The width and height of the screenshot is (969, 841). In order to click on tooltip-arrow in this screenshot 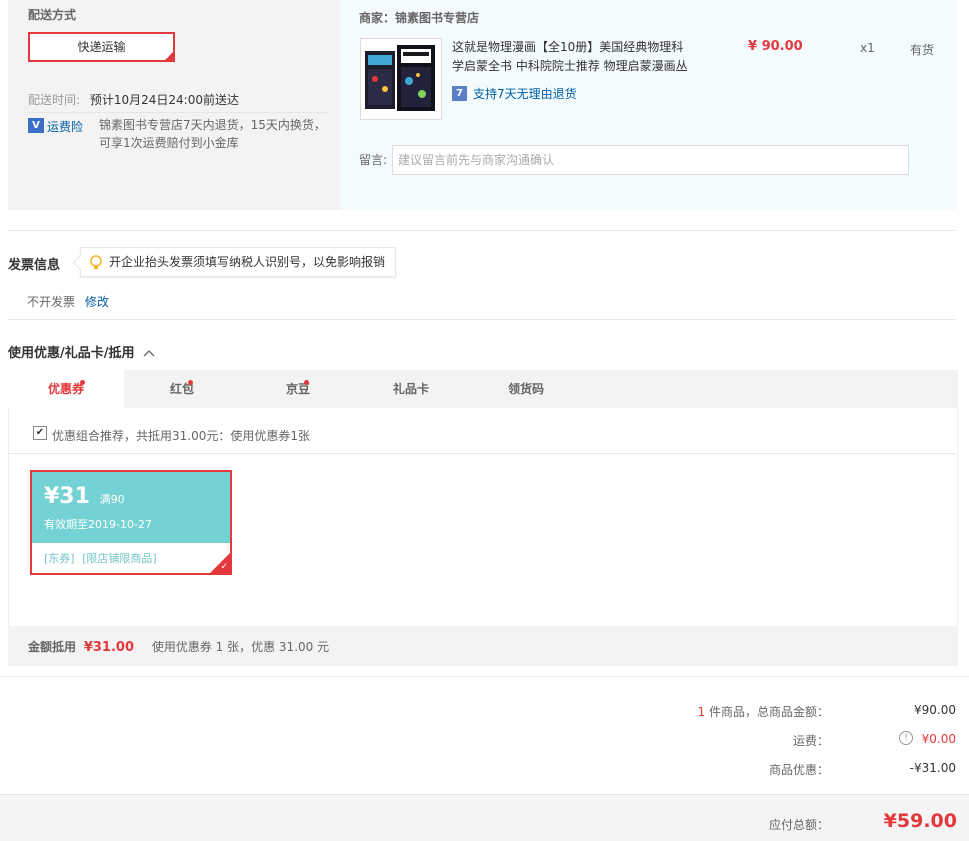, I will do `click(80, 262)`.